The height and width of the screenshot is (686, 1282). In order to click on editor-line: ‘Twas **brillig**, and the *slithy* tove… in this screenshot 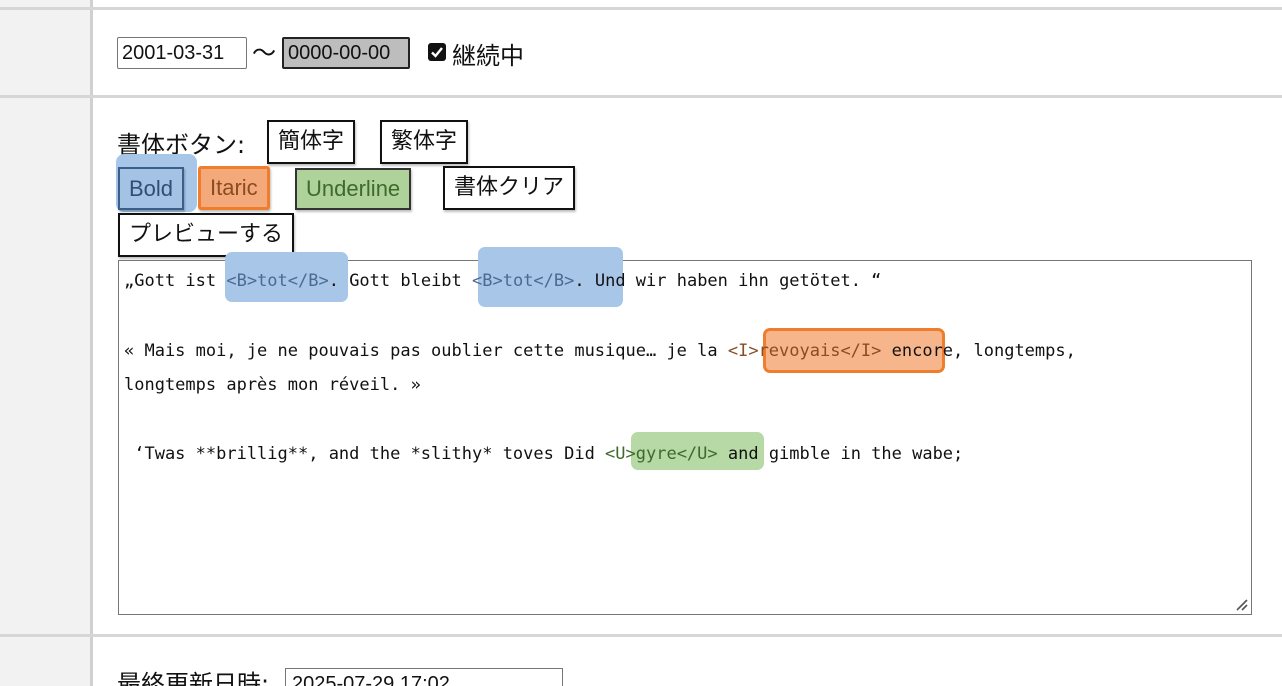, I will do `click(543, 454)`.